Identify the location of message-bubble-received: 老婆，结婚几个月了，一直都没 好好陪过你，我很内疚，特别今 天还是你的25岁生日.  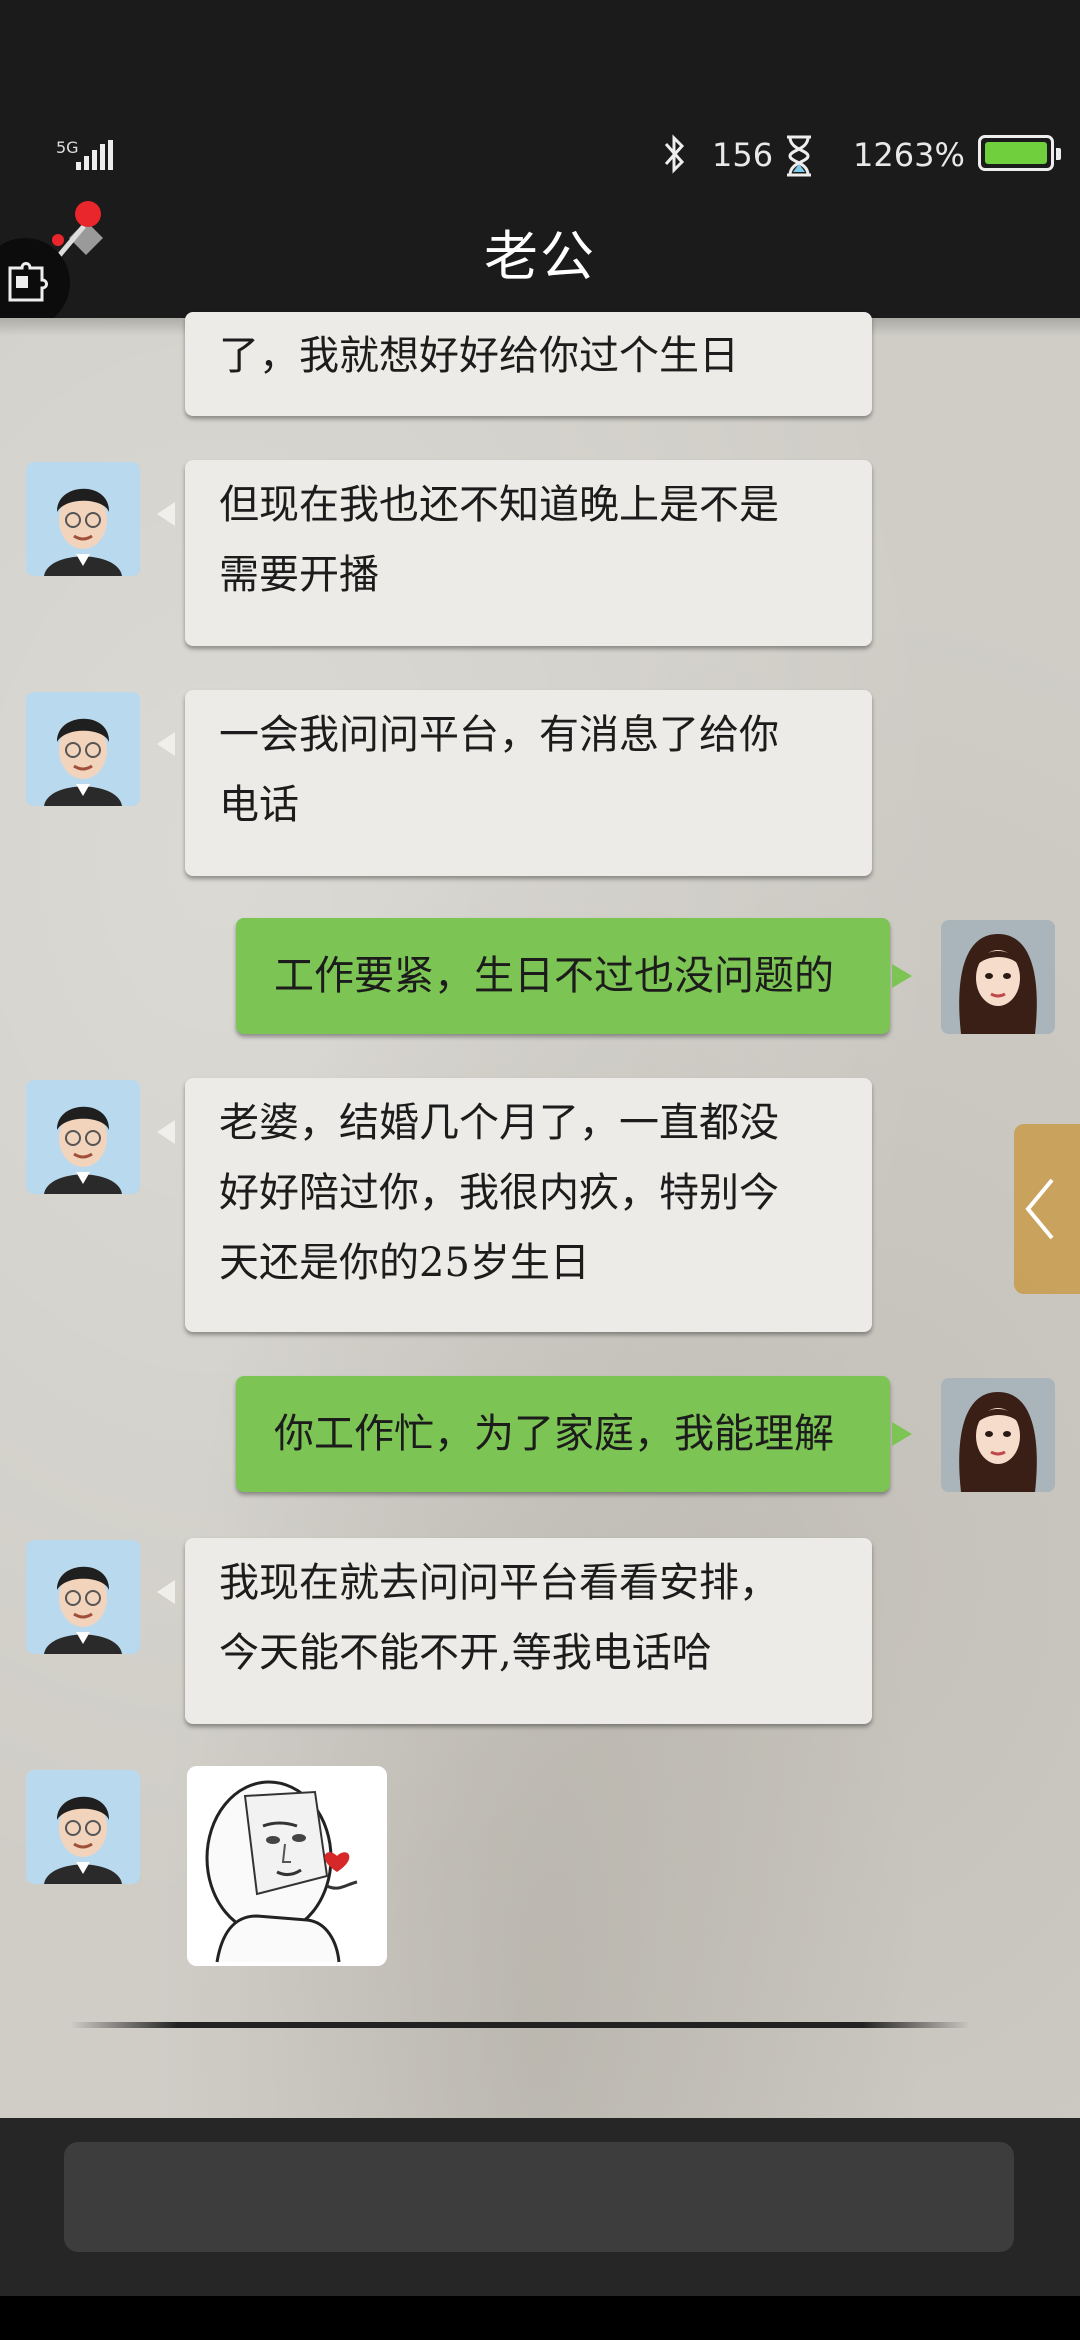
(528, 1205).